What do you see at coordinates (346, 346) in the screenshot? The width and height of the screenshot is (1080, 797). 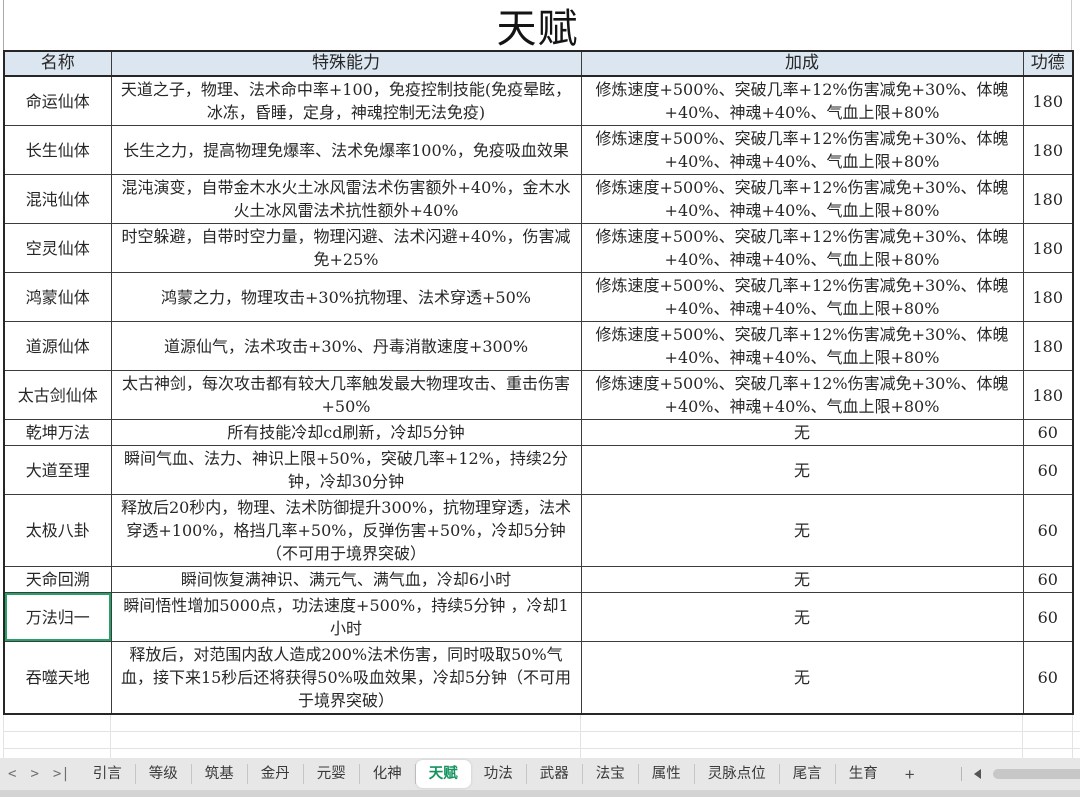 I see `cell-ability: 道源仙气，法术攻击+30%、丹毒消散速度+300%` at bounding box center [346, 346].